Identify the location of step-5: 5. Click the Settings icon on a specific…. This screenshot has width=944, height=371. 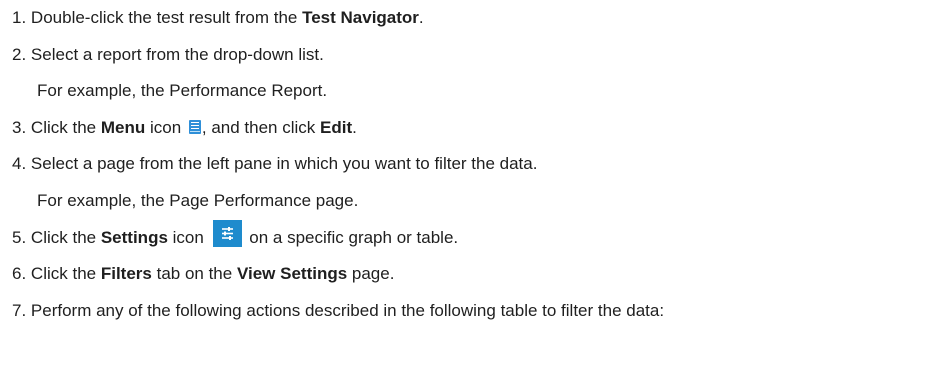
(474, 238).